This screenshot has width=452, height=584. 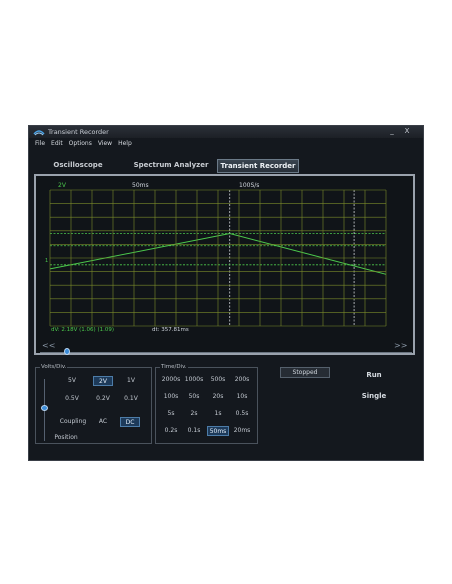 What do you see at coordinates (44, 408) in the screenshot?
I see `position-slider-knob` at bounding box center [44, 408].